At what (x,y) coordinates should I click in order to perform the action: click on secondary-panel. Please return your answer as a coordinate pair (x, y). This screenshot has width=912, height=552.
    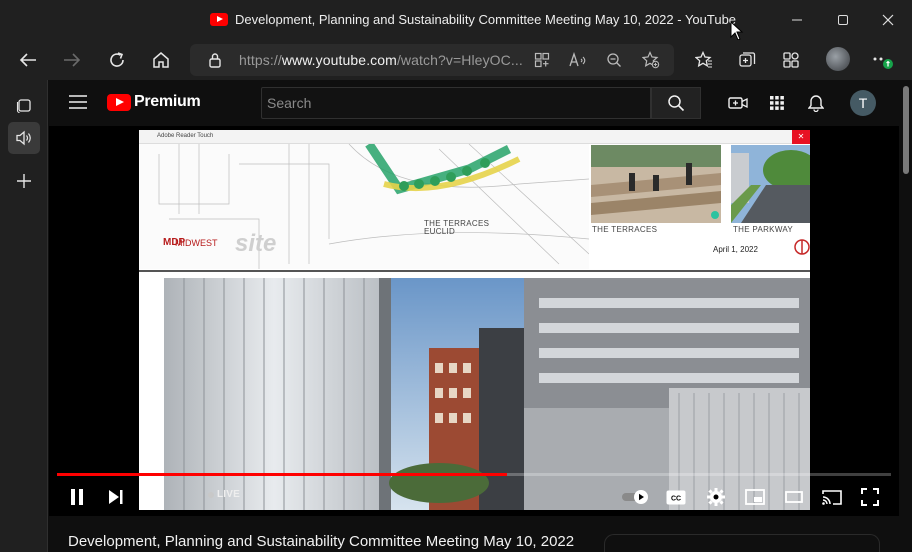
    Looking at the image, I should click on (742, 543).